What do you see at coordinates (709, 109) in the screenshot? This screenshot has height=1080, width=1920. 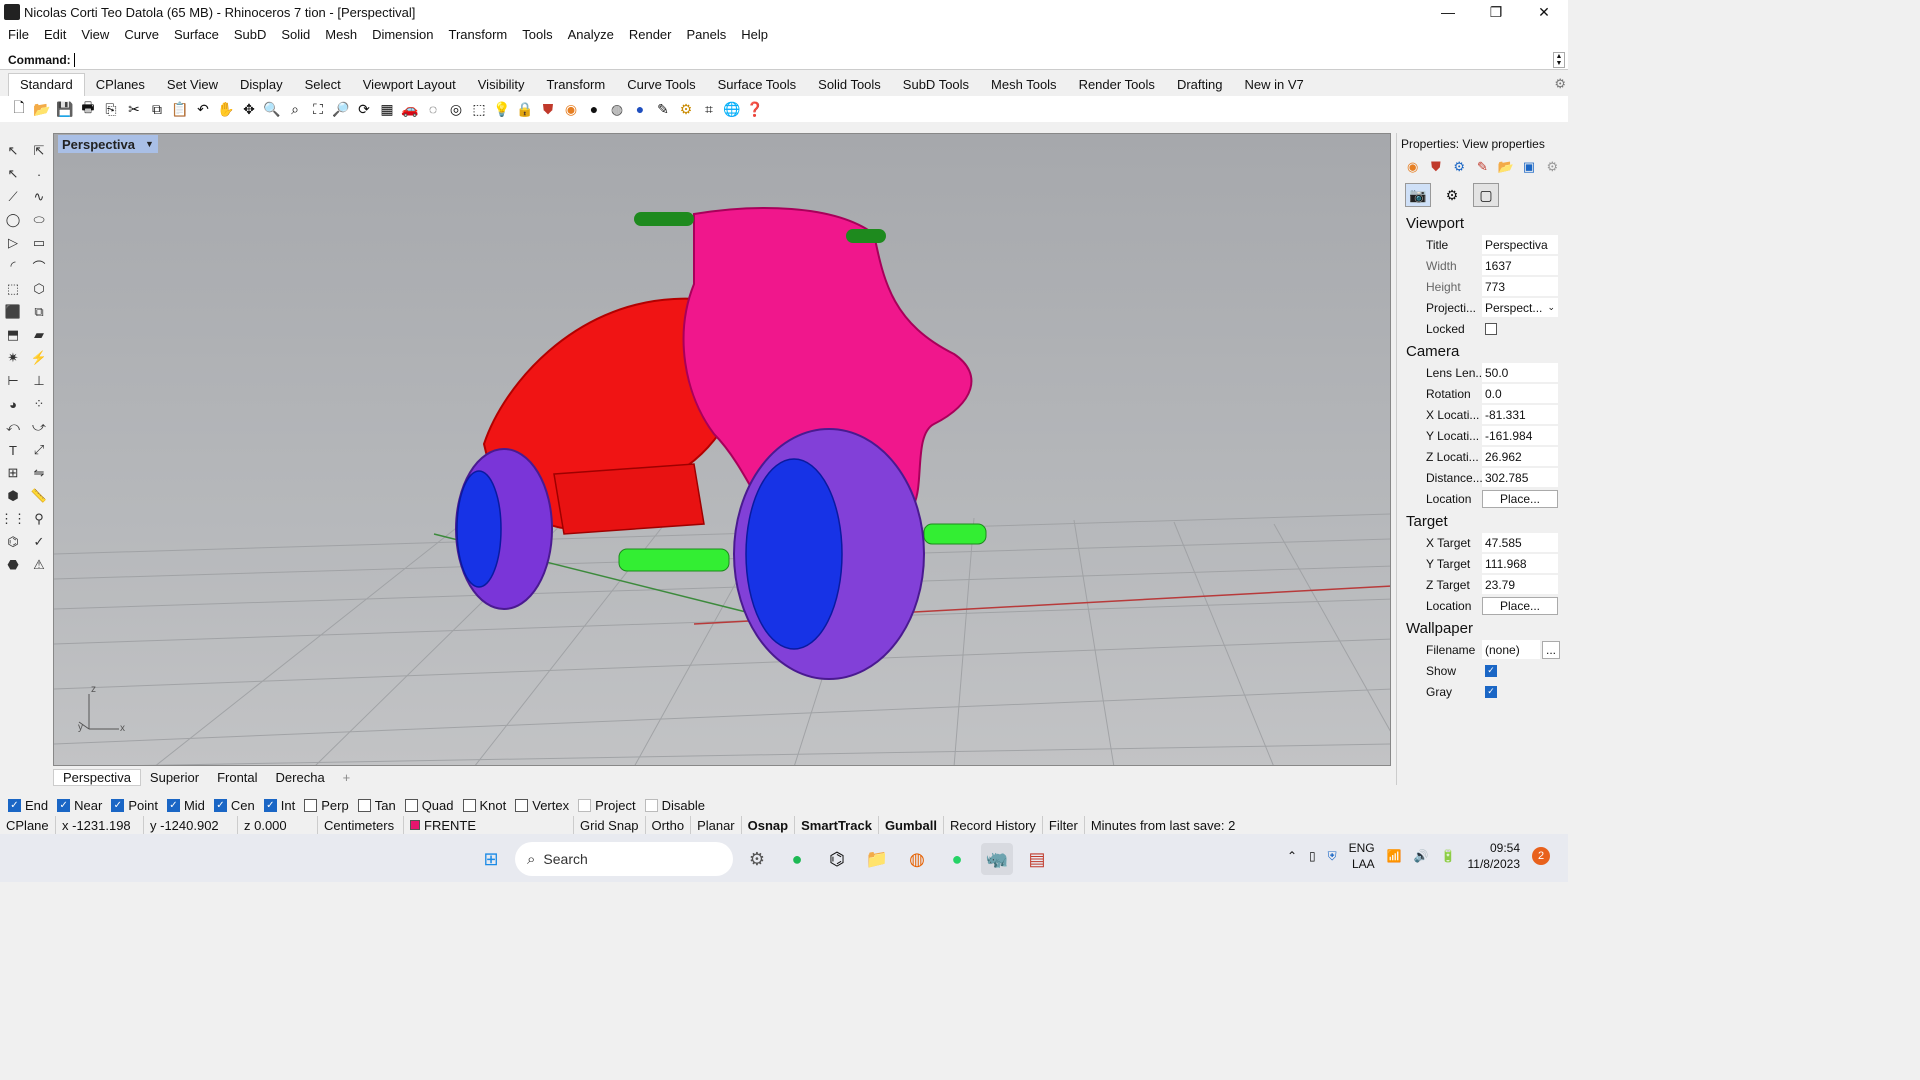 I see `options-icon: ⌗` at bounding box center [709, 109].